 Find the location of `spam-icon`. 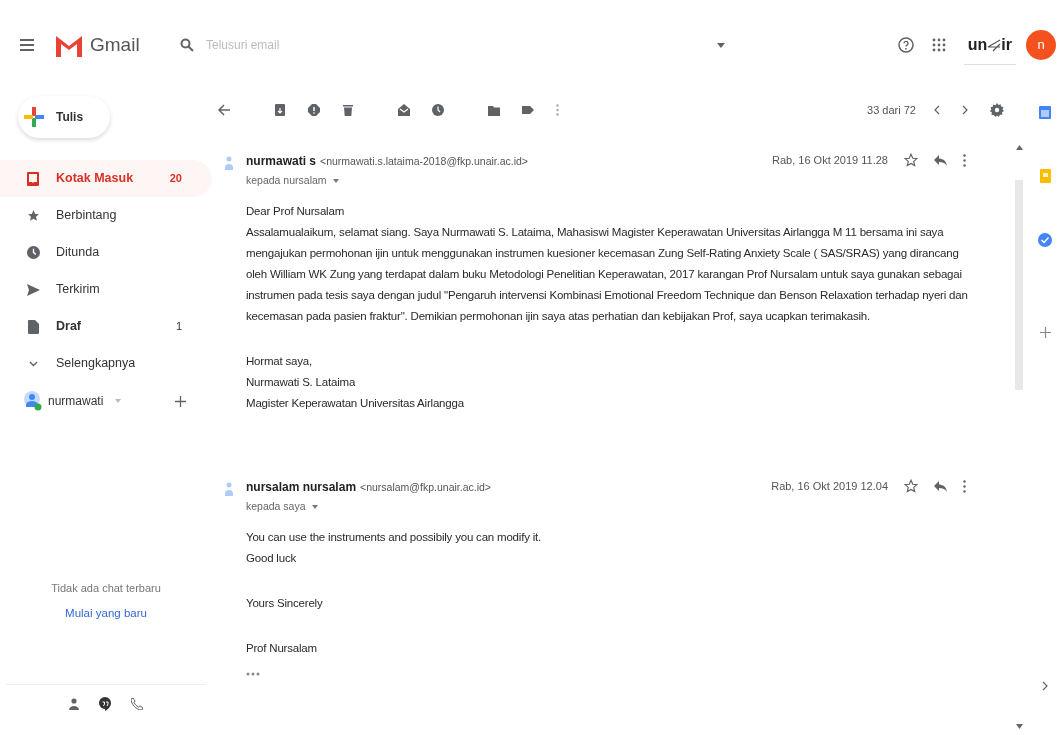

spam-icon is located at coordinates (314, 110).